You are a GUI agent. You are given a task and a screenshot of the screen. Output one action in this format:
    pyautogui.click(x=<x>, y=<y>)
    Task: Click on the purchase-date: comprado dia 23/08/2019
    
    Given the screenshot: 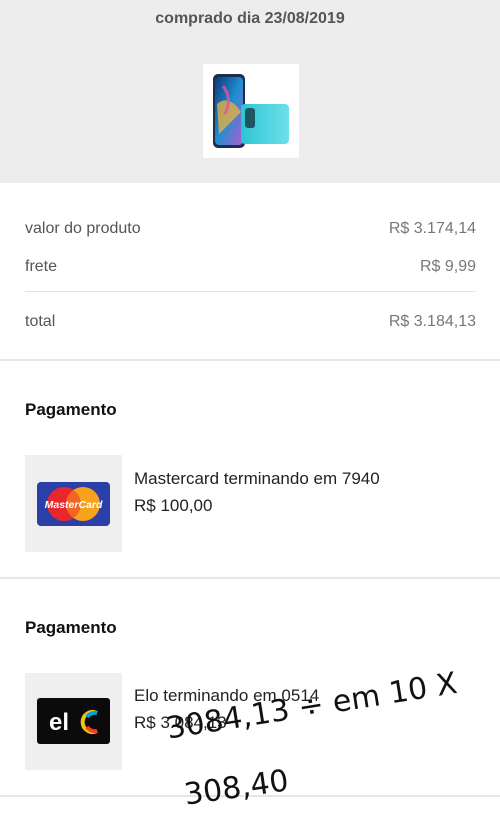 What is the action you would take?
    pyautogui.click(x=250, y=18)
    